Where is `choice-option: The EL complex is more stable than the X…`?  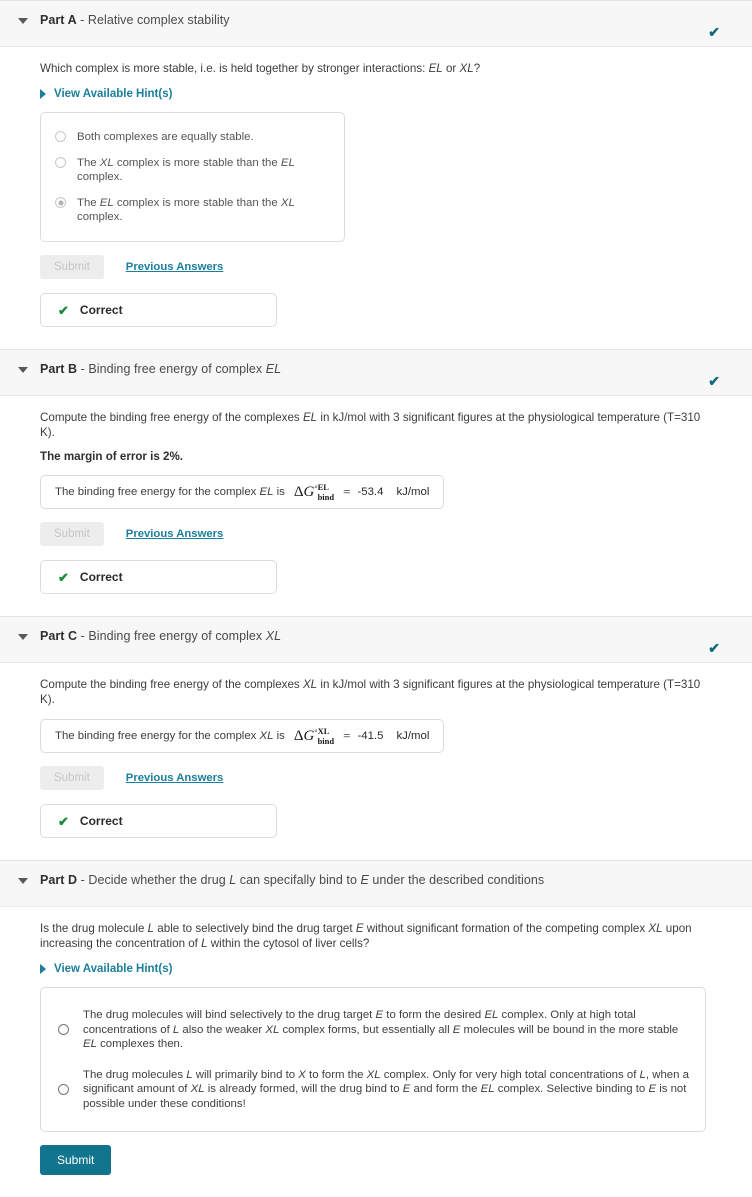
choice-option: The EL complex is more stable than the X… is located at coordinates (192, 210).